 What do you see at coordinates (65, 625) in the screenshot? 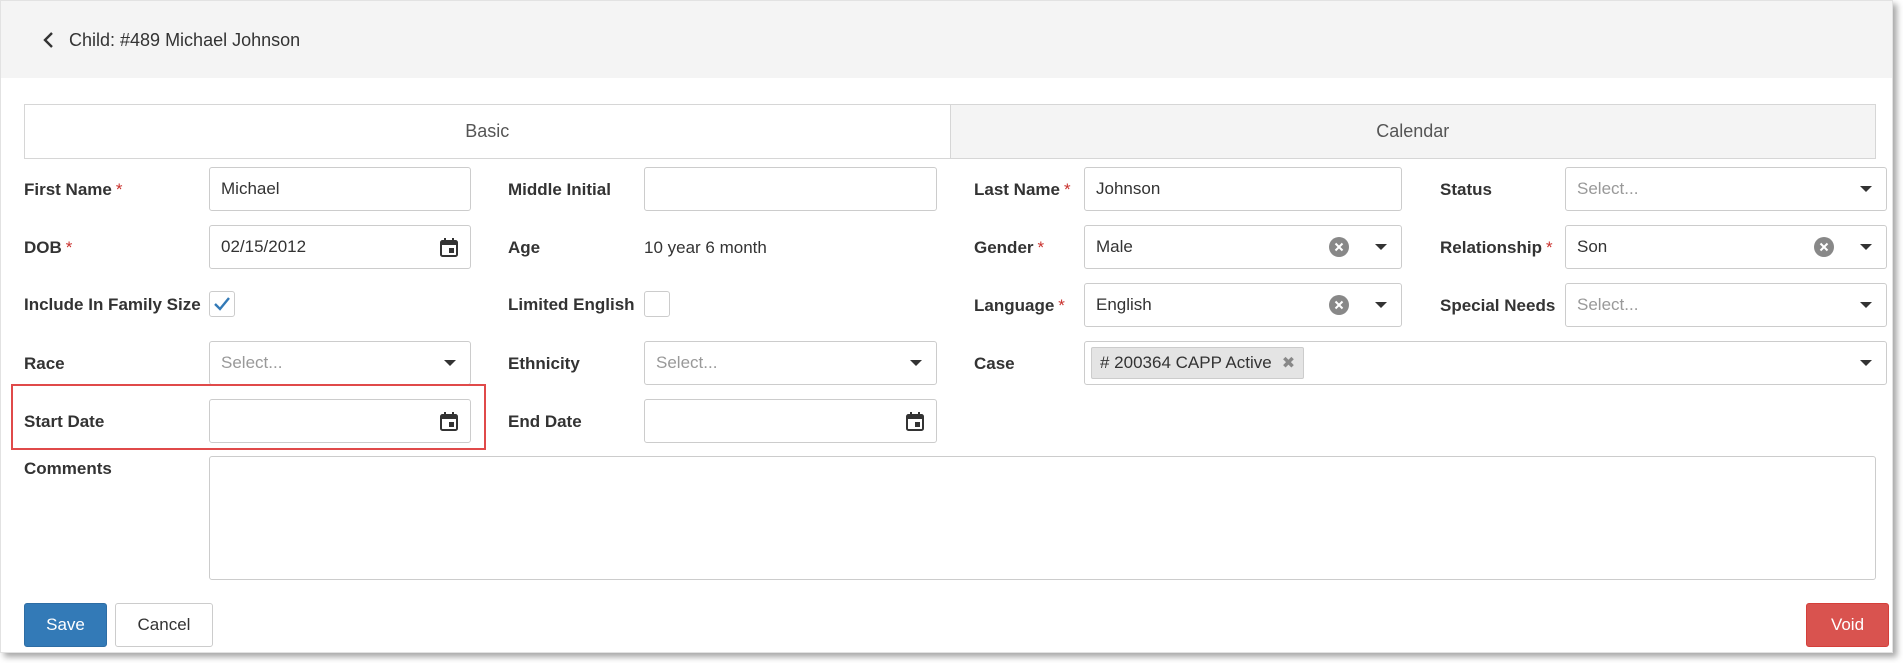
I see `save-button: Save` at bounding box center [65, 625].